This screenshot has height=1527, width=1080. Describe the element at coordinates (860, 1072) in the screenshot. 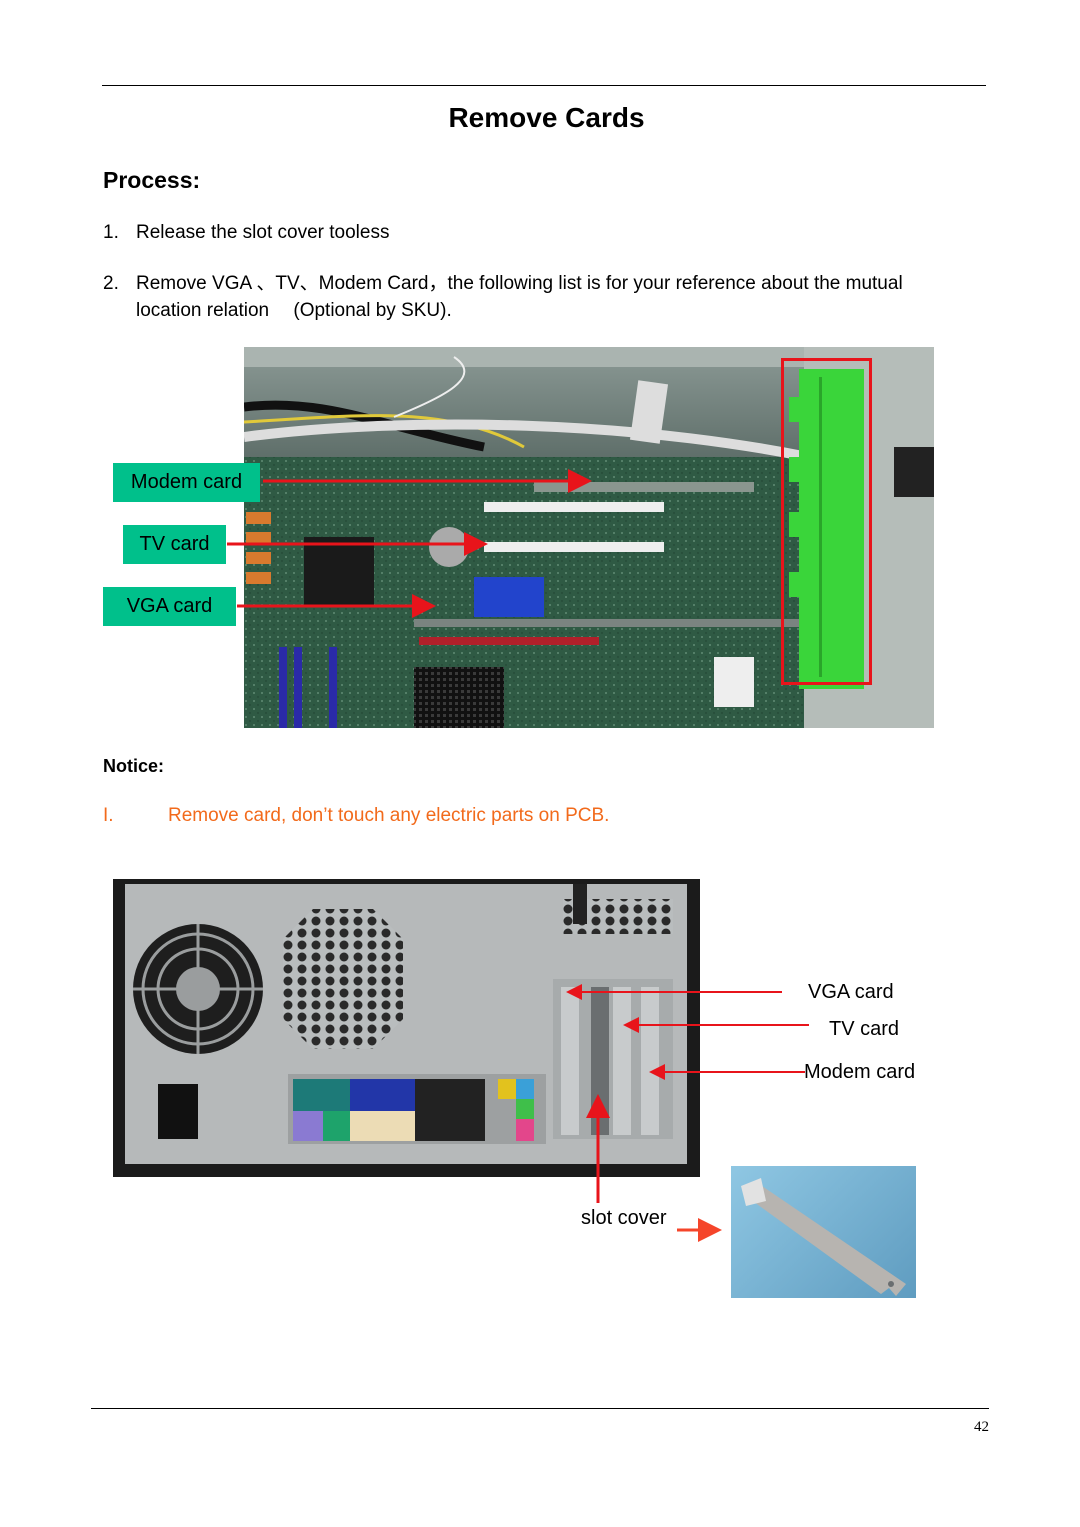

I see `label-modem-card-rear: Modem card` at that location.